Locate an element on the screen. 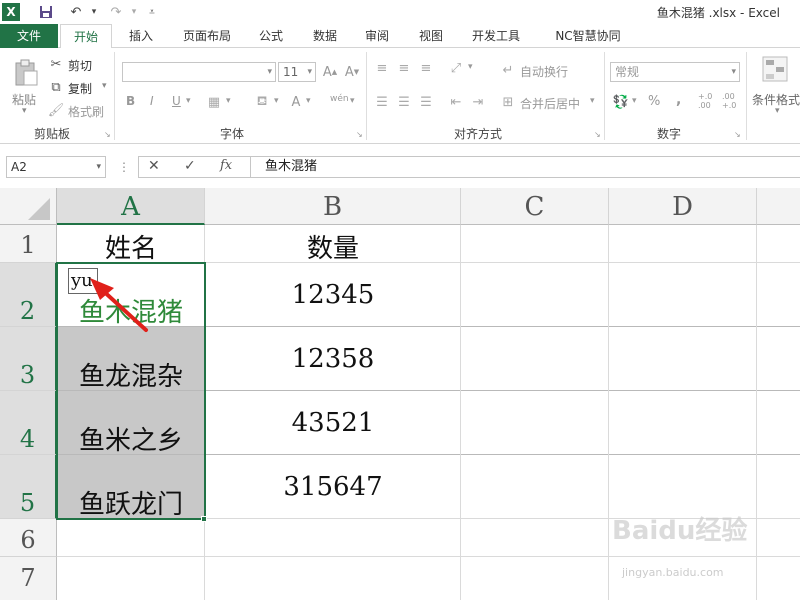 The width and height of the screenshot is (800, 600). phonetic-button: wén is located at coordinates (339, 99).